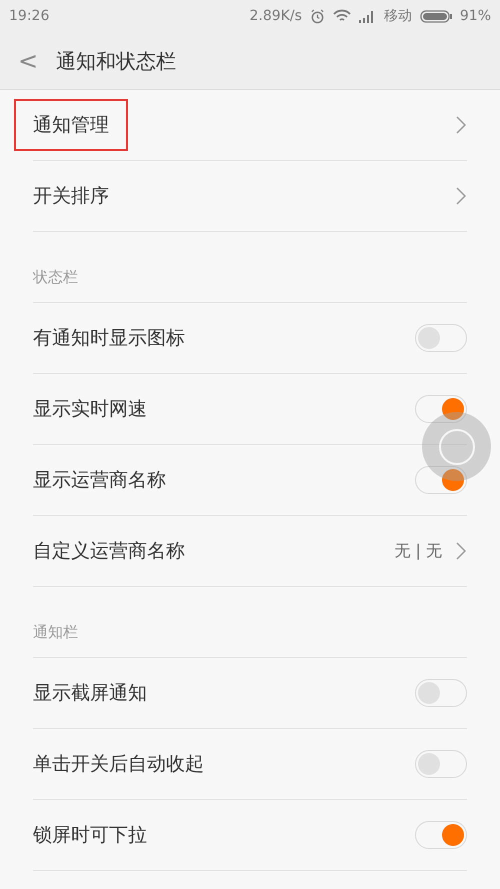 The height and width of the screenshot is (889, 500). What do you see at coordinates (71, 125) in the screenshot?
I see `row-label: 通知管理` at bounding box center [71, 125].